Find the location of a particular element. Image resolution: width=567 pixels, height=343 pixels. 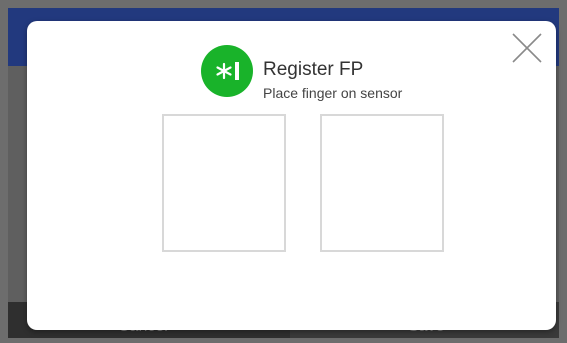

fingerprint-register-icon is located at coordinates (227, 71).